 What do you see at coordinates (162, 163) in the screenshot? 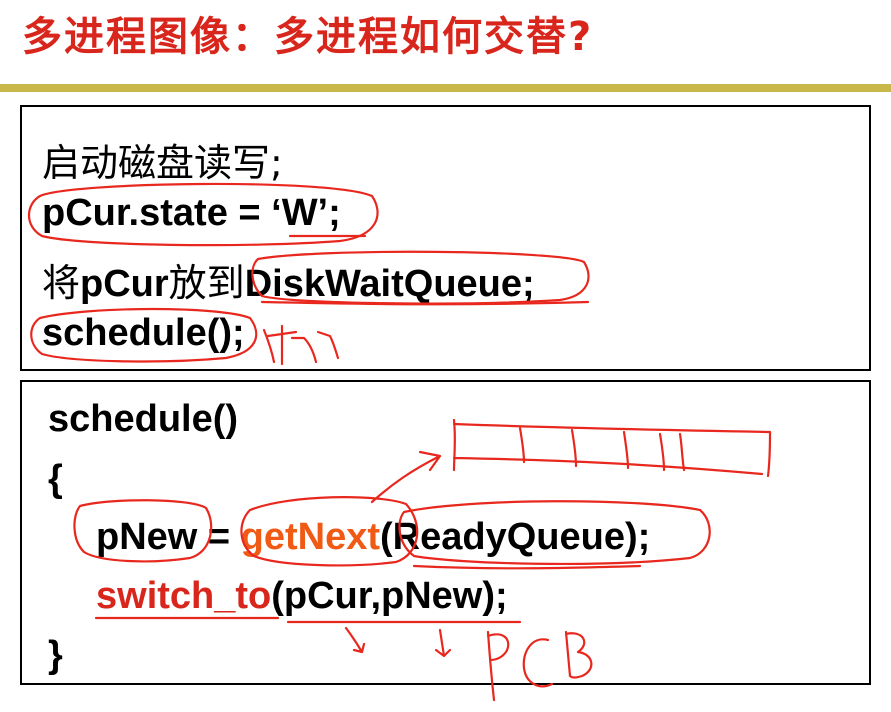
I see `box1-line-start-disk-io: 启动磁盘读写;` at bounding box center [162, 163].